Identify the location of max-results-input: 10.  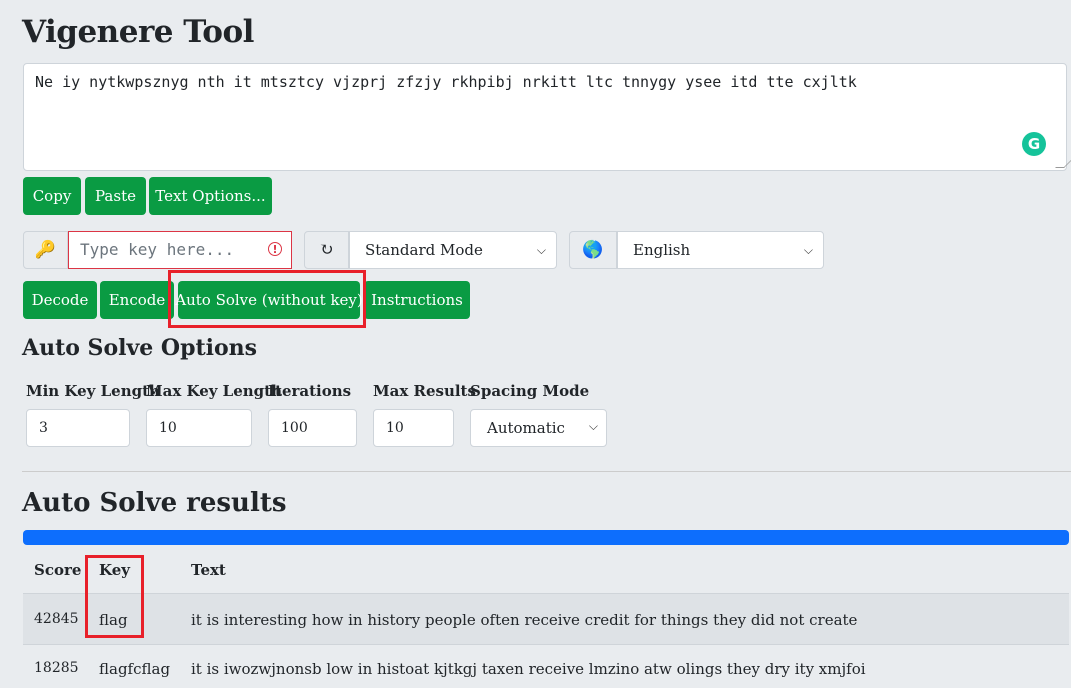
(413, 428).